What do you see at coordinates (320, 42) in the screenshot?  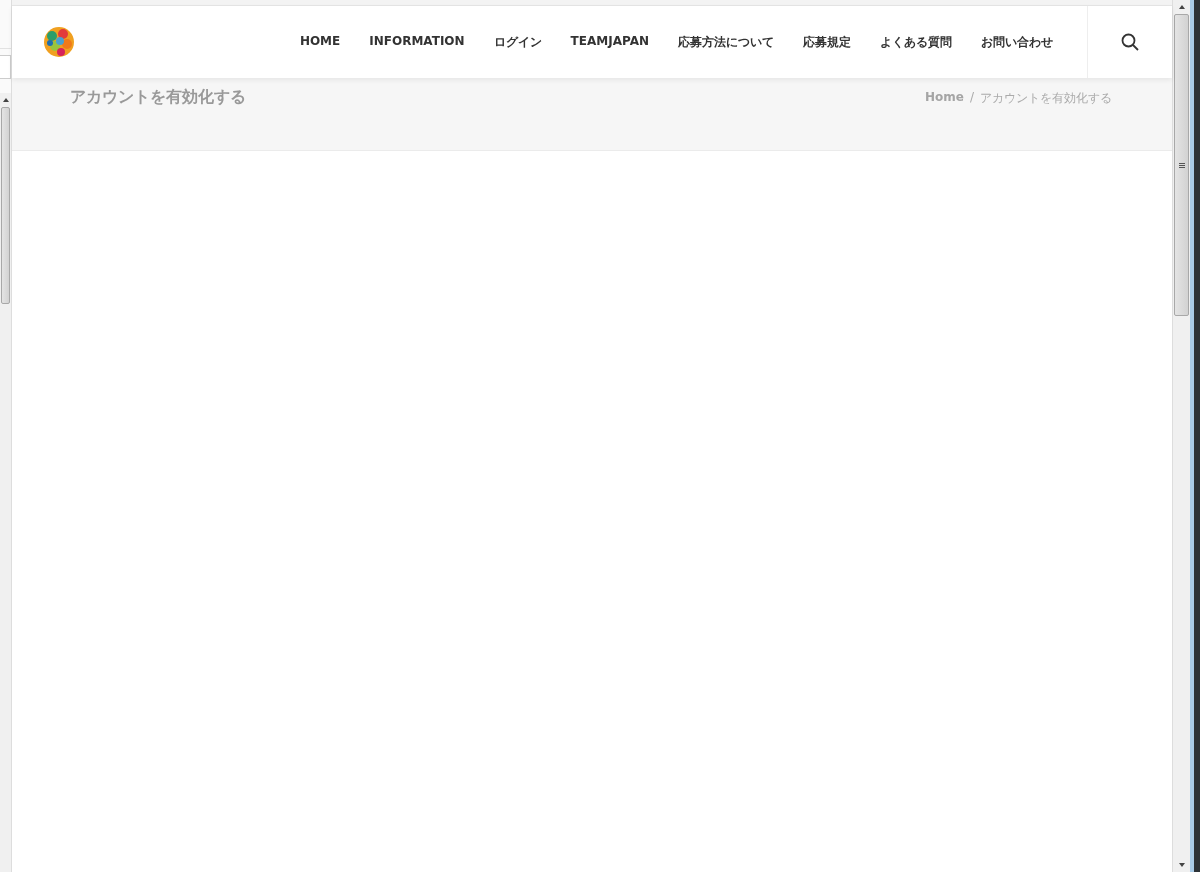 I see `nav-link: HOME` at bounding box center [320, 42].